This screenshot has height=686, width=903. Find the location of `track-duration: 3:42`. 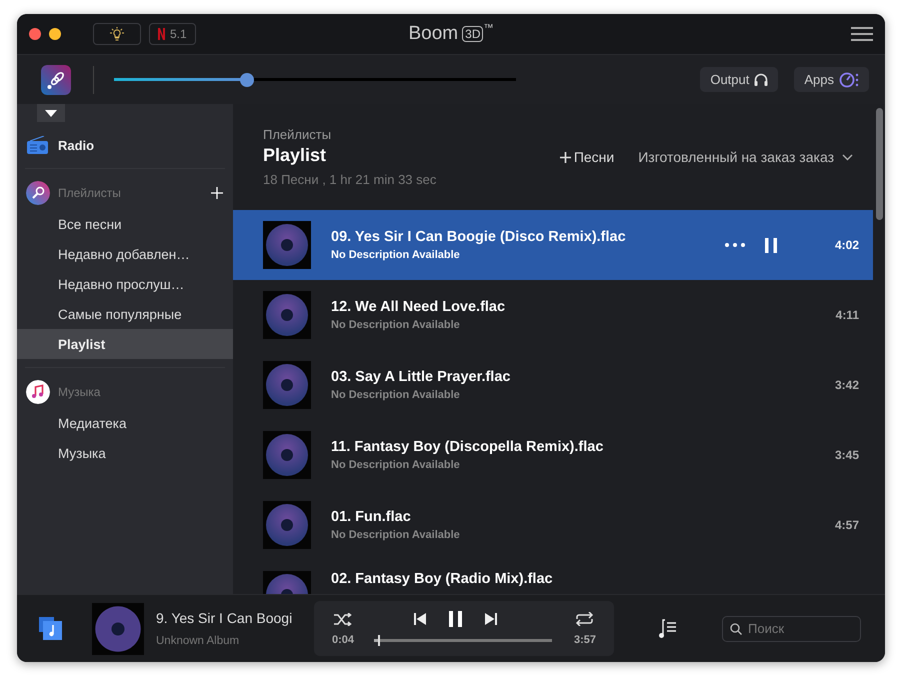

track-duration: 3:42 is located at coordinates (846, 385).